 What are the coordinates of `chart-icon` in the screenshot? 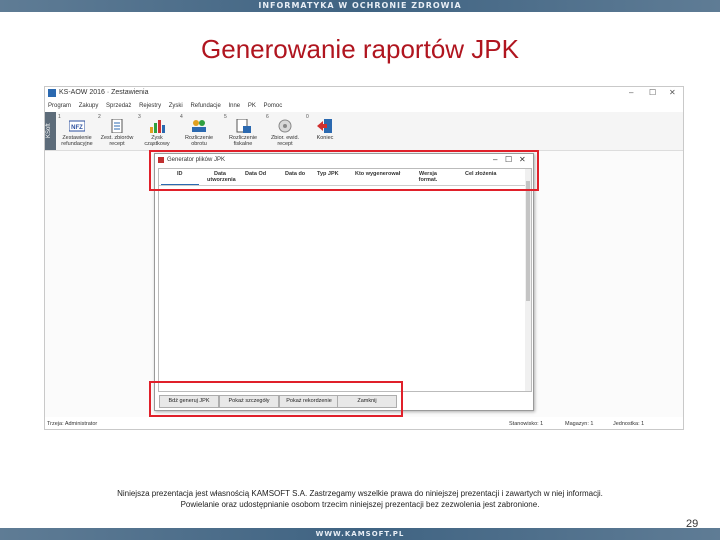 It's located at (157, 126).